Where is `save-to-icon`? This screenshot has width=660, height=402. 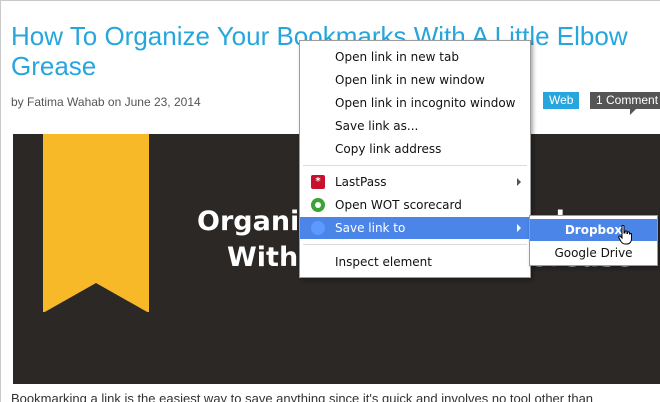 save-to-icon is located at coordinates (318, 228).